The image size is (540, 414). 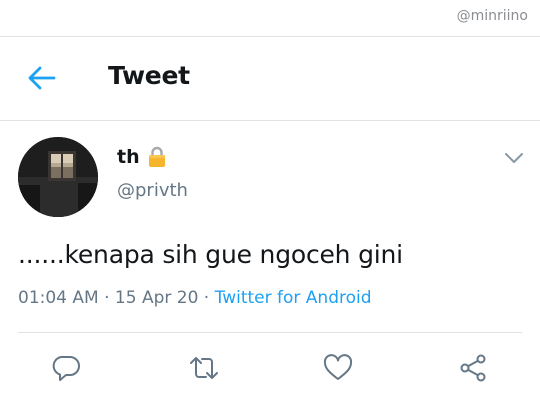 I want to click on avatar, so click(x=58, y=177).